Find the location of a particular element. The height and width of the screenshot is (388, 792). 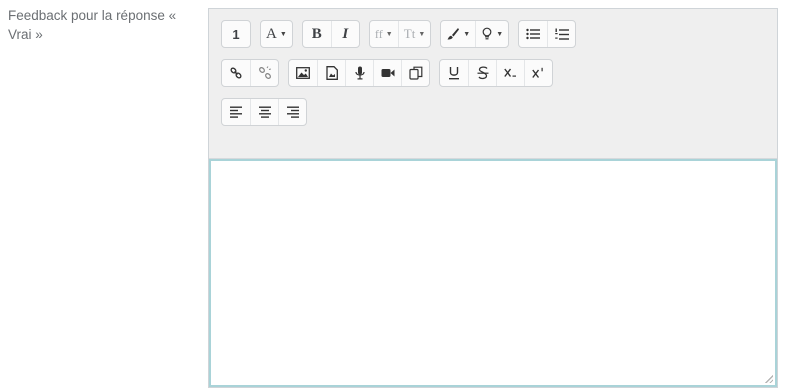

italic-icon: I is located at coordinates (345, 33).